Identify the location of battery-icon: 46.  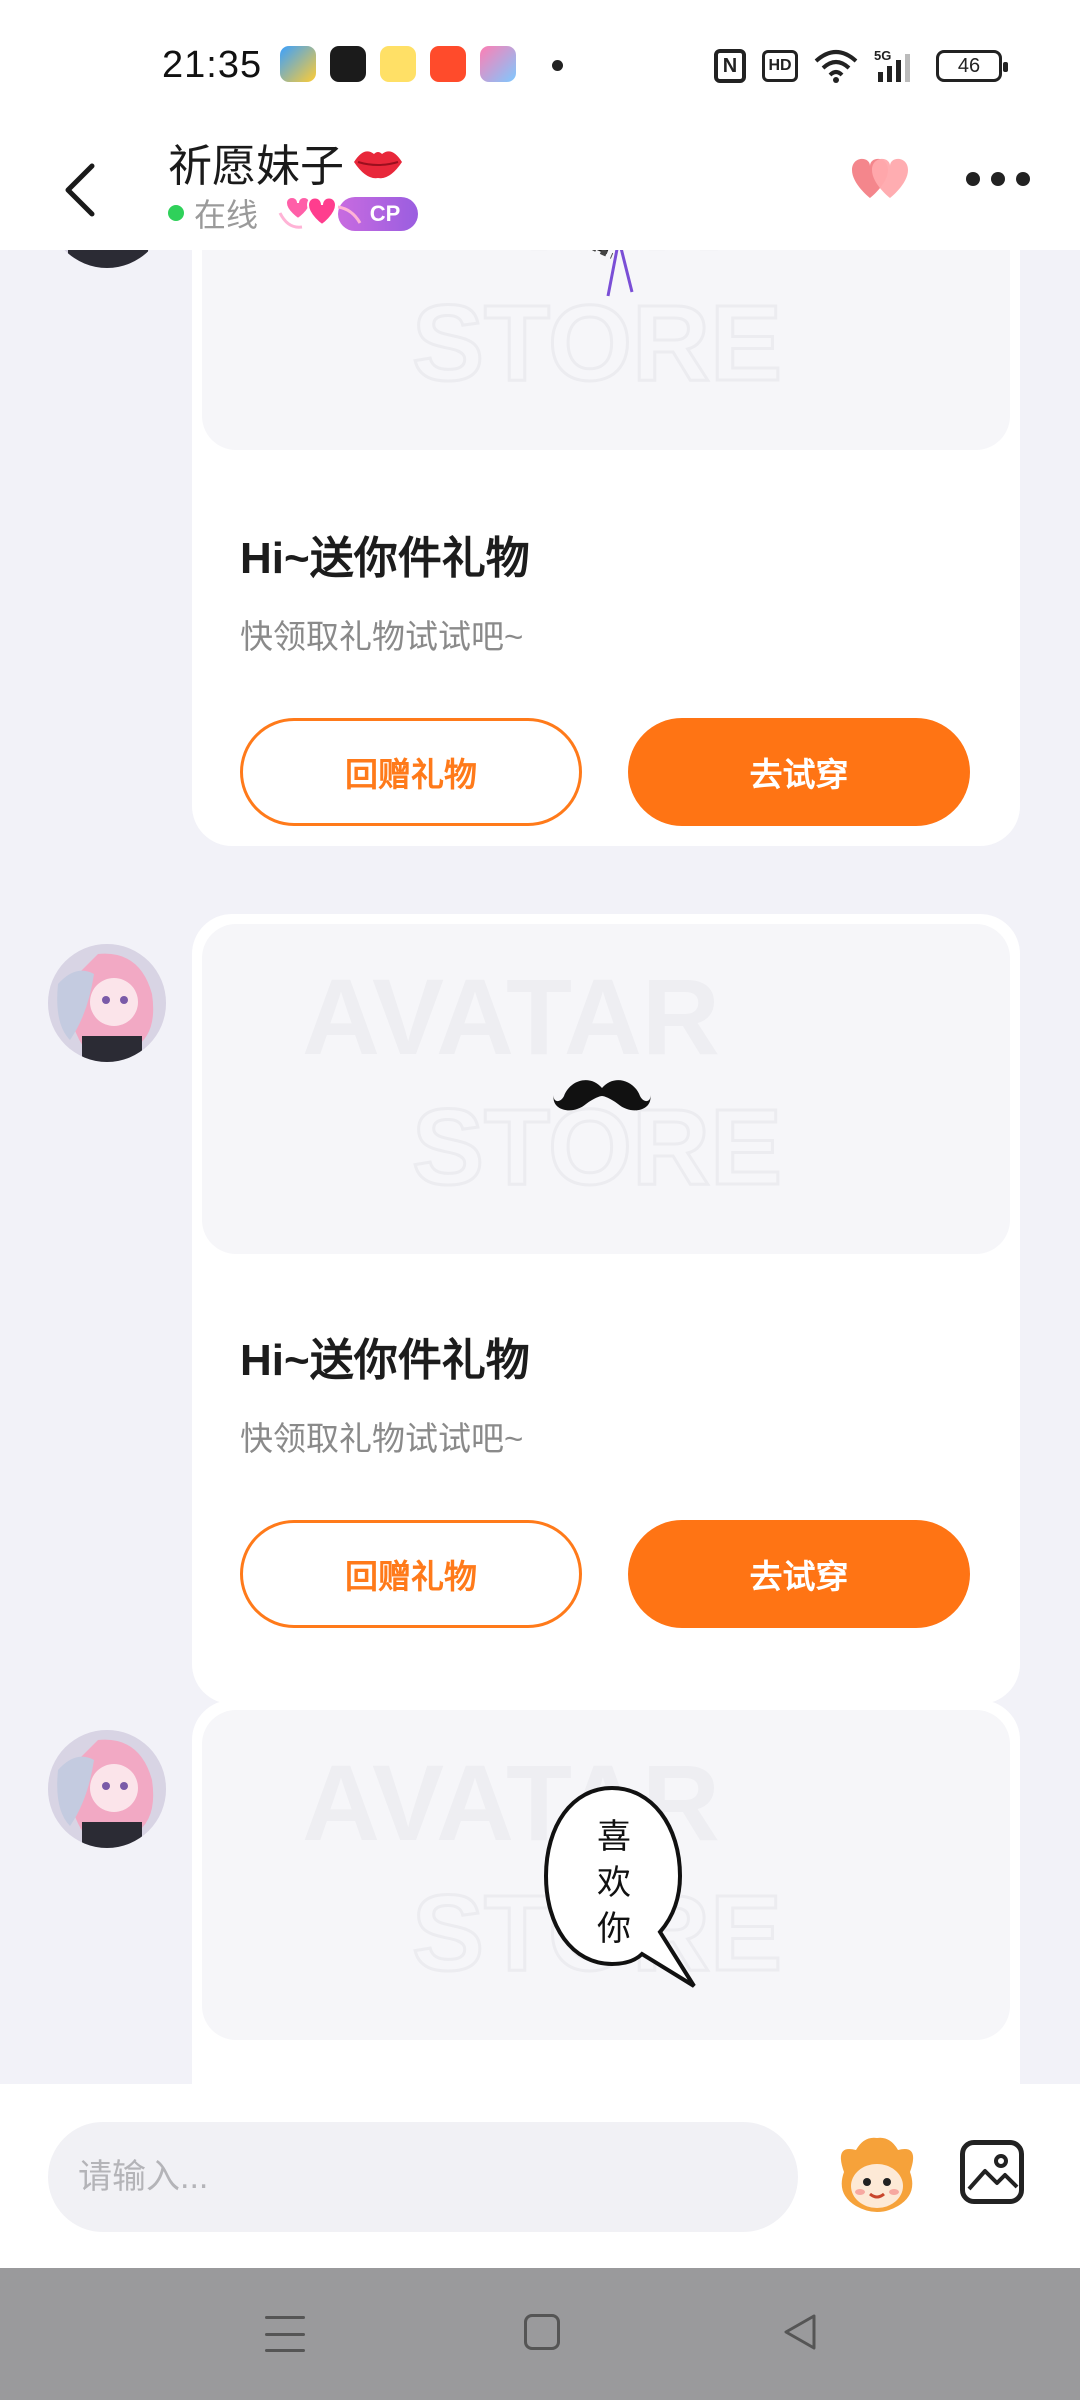
(972, 66).